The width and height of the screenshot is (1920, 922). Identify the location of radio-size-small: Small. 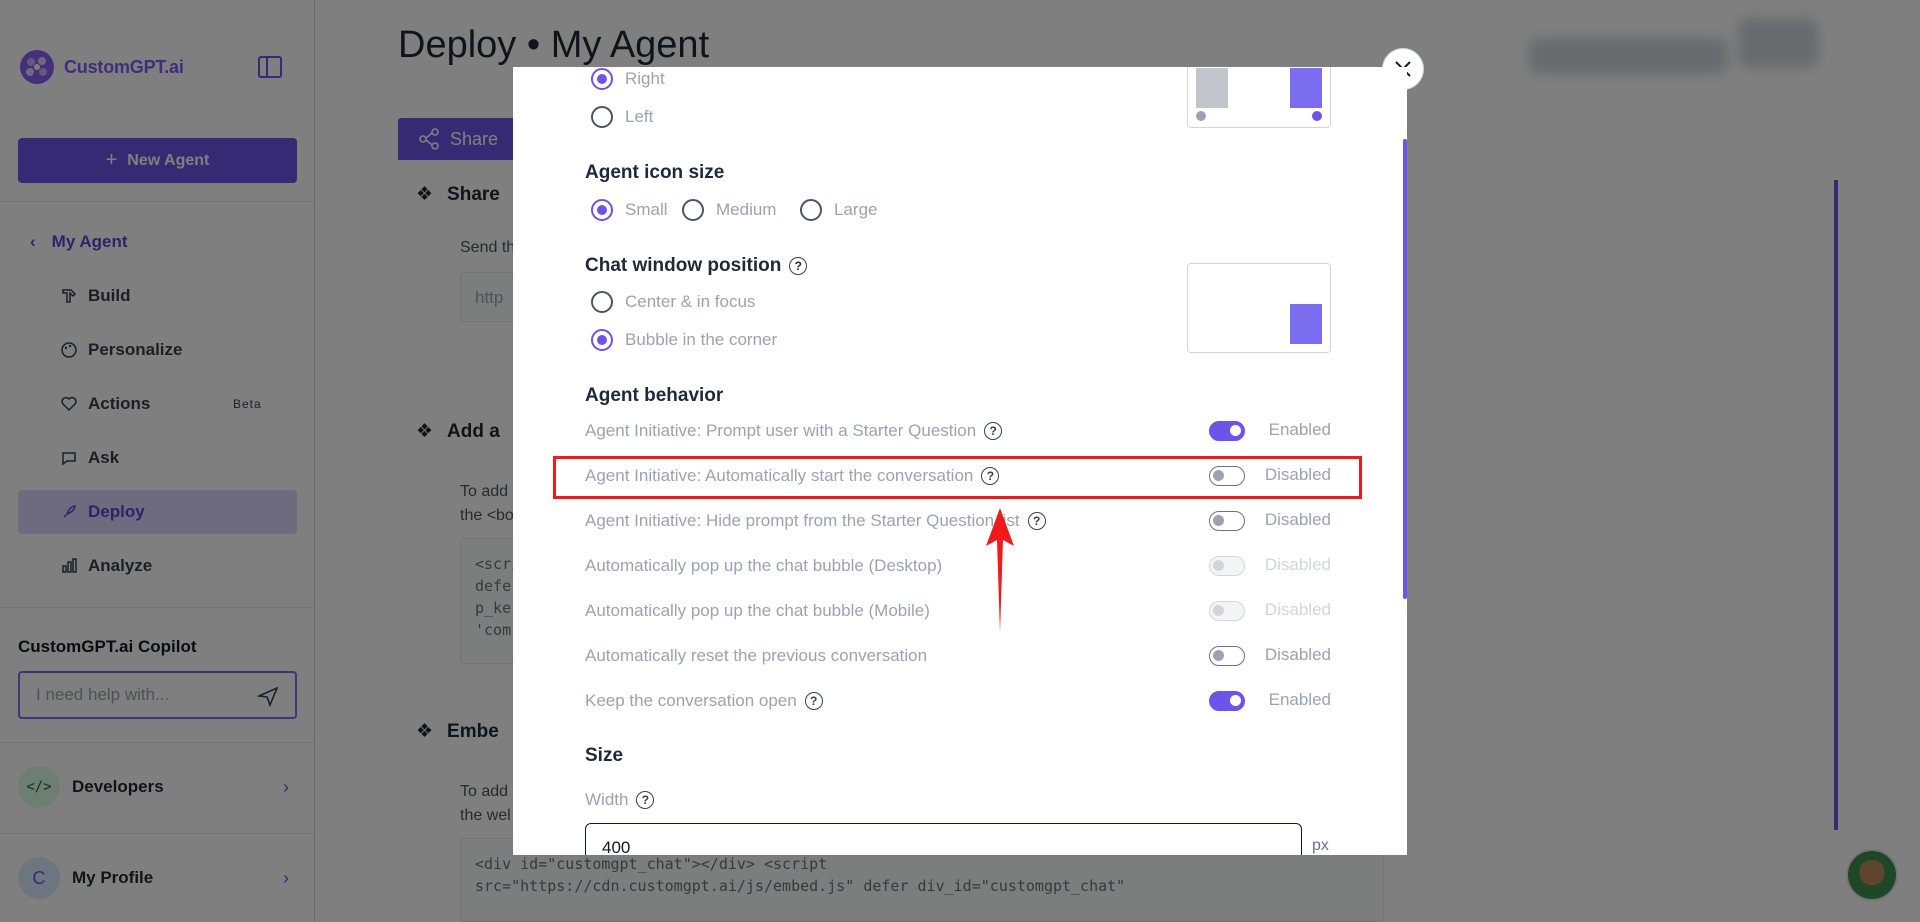
(629, 210).